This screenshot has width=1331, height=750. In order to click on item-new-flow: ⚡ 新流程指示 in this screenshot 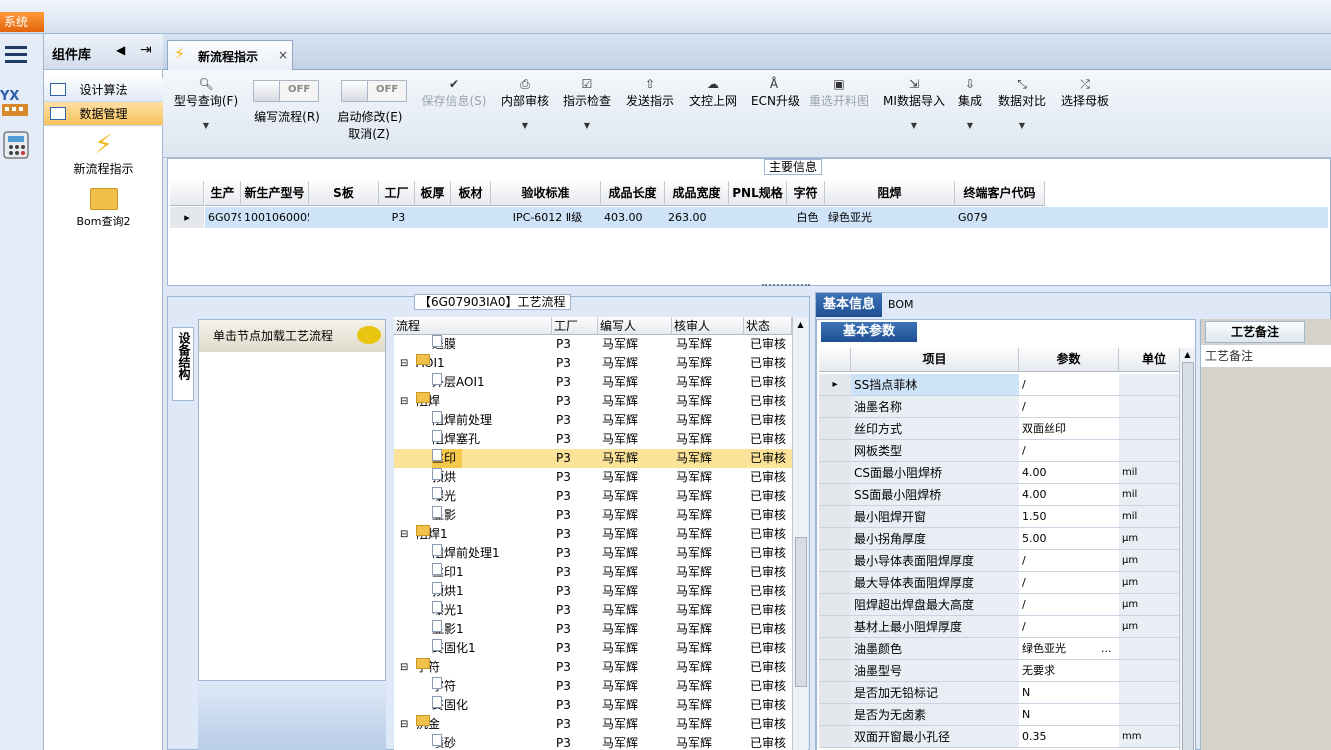, I will do `click(103, 154)`.